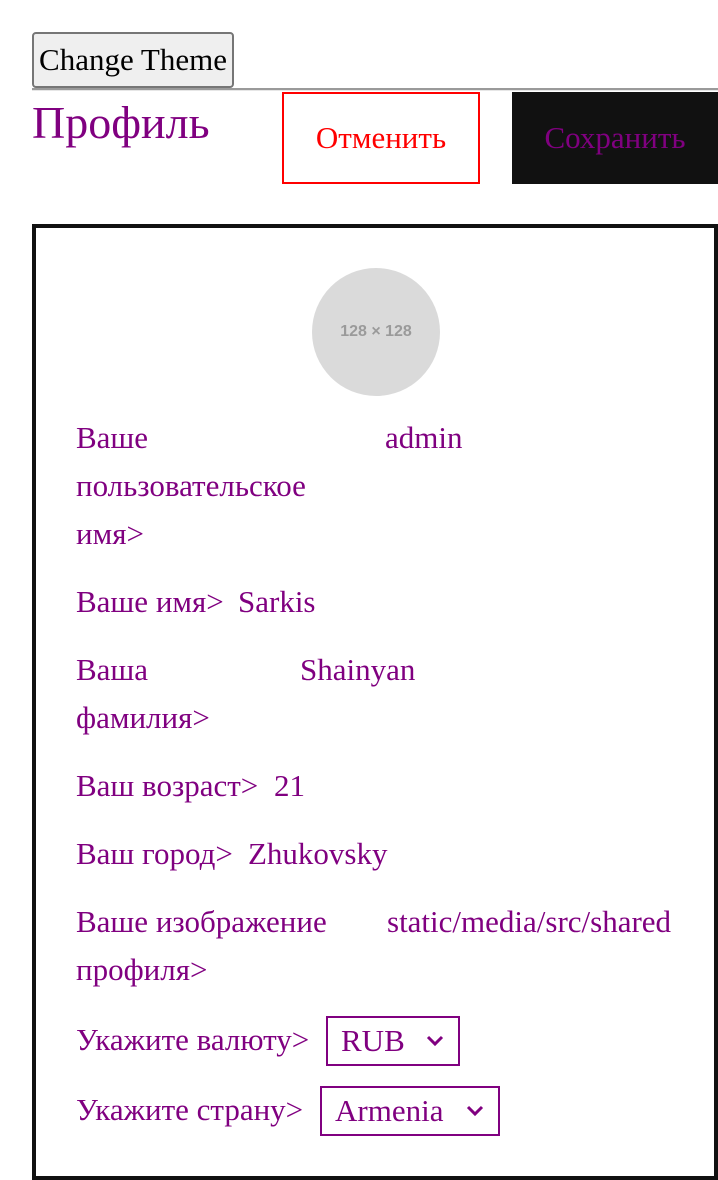 This screenshot has width=718, height=1180. I want to click on age-value: 21, so click(289, 785).